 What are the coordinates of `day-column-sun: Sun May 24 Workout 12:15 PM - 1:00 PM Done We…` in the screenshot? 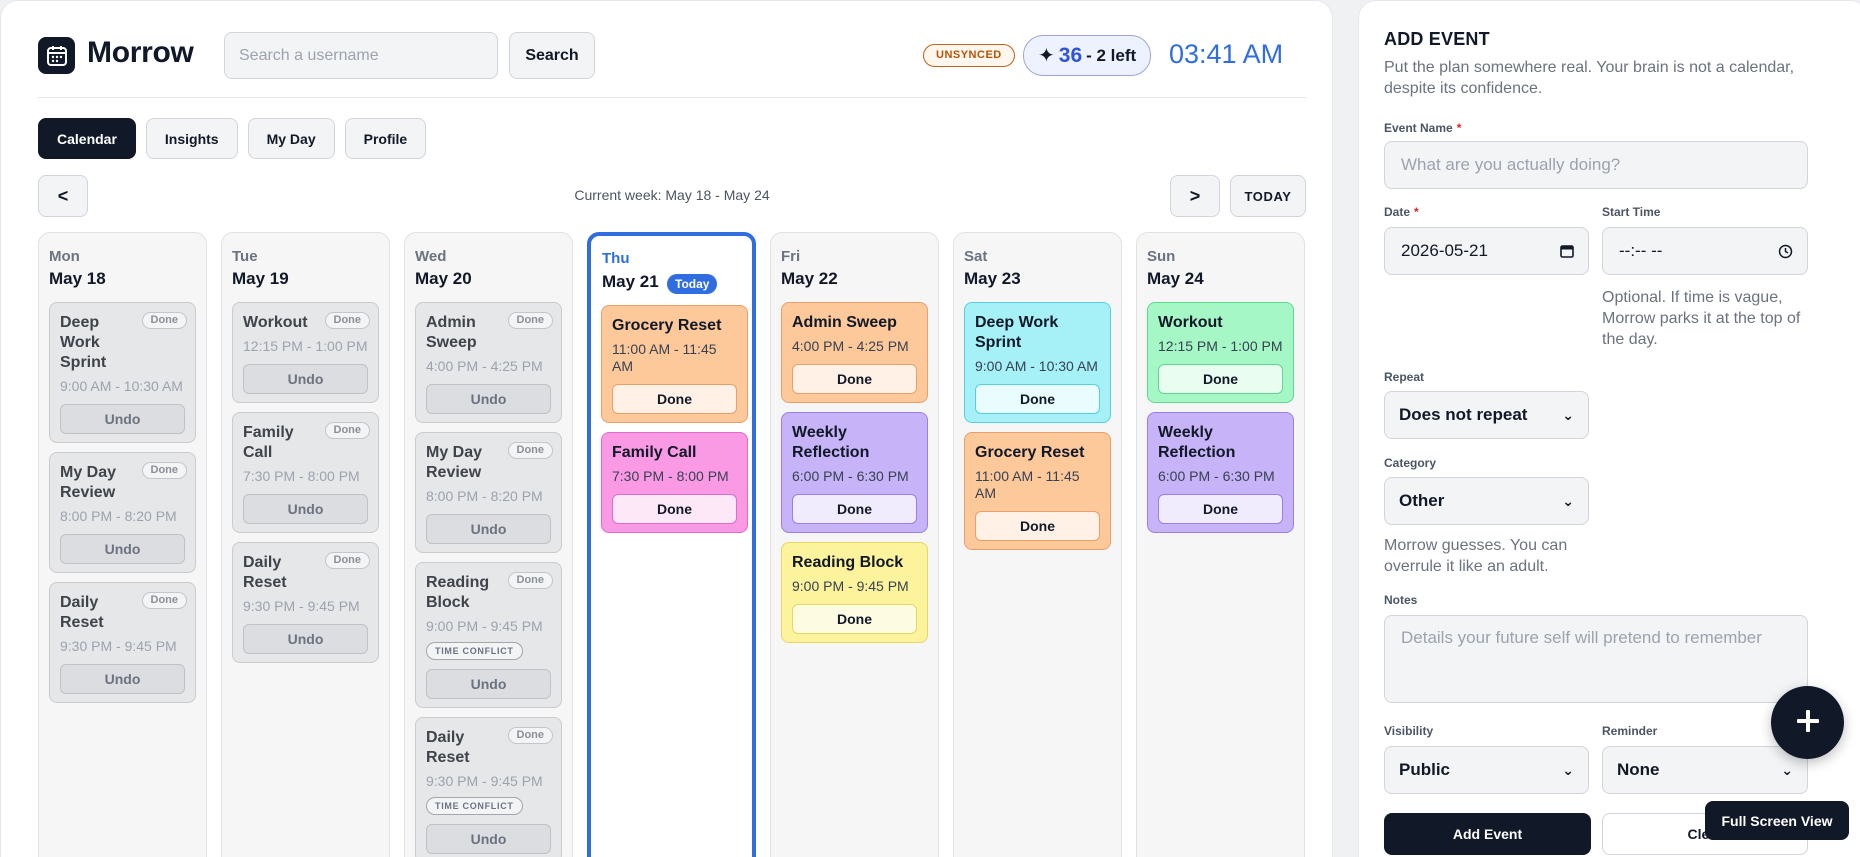 It's located at (1220, 544).